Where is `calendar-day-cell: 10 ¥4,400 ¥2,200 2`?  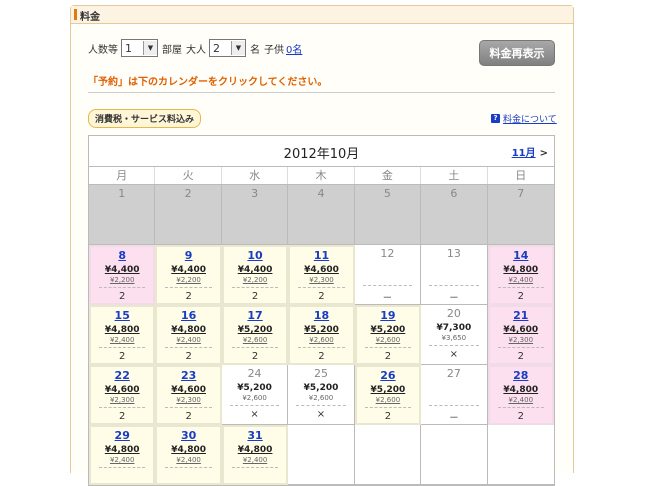 calendar-day-cell: 10 ¥4,400 ¥2,200 2 is located at coordinates (255, 275).